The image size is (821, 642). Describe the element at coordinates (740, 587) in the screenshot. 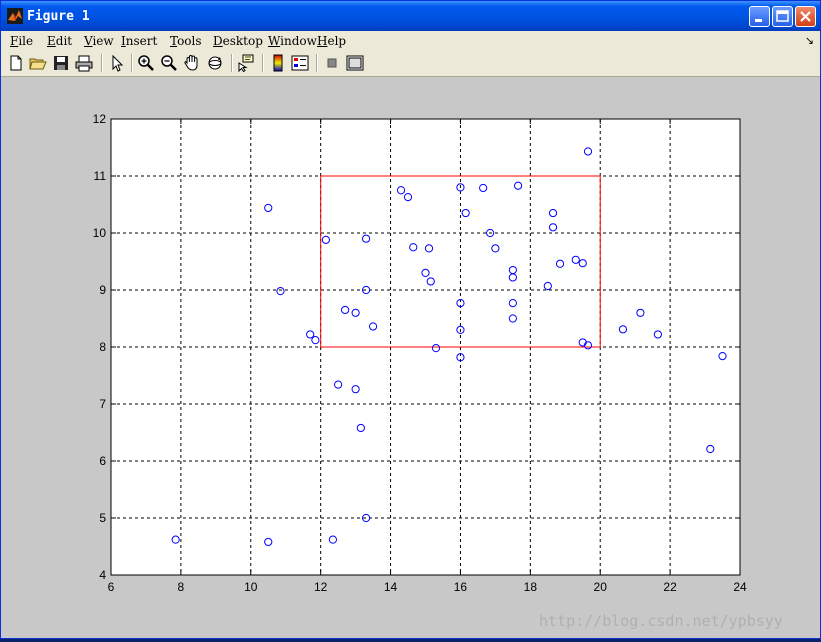

I see `x-tick-label: 24` at that location.